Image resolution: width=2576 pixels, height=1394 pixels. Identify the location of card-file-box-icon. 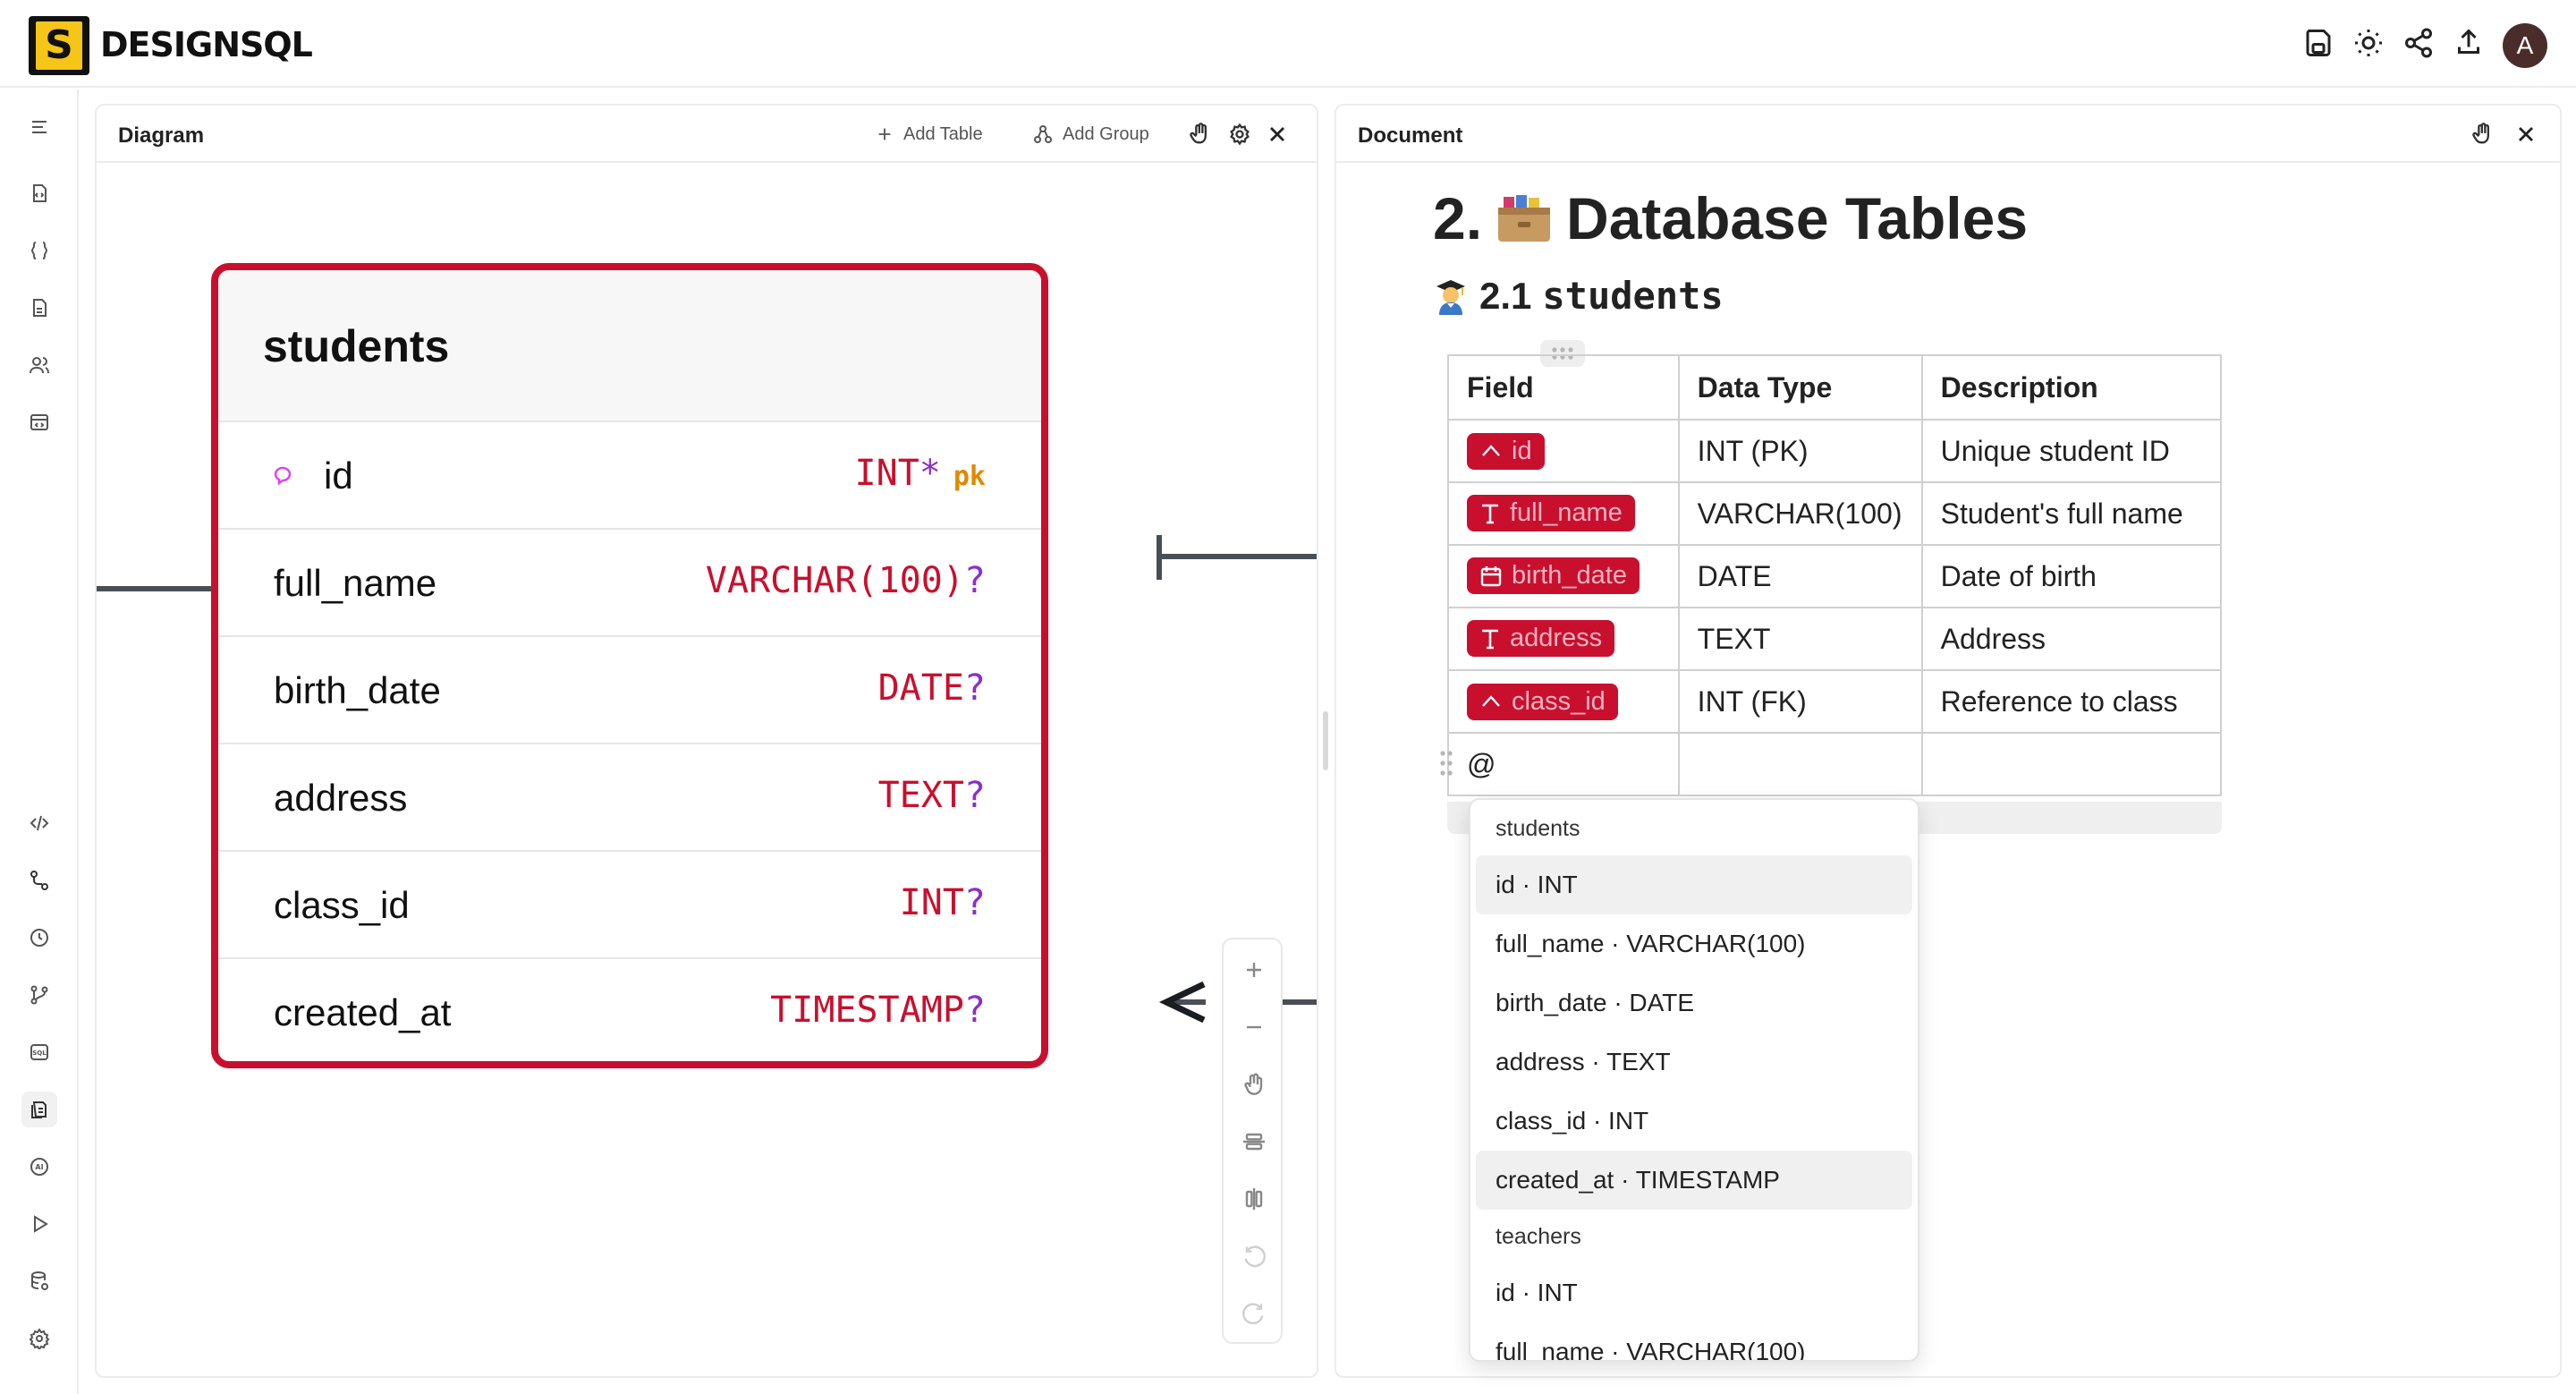
(1524, 218).